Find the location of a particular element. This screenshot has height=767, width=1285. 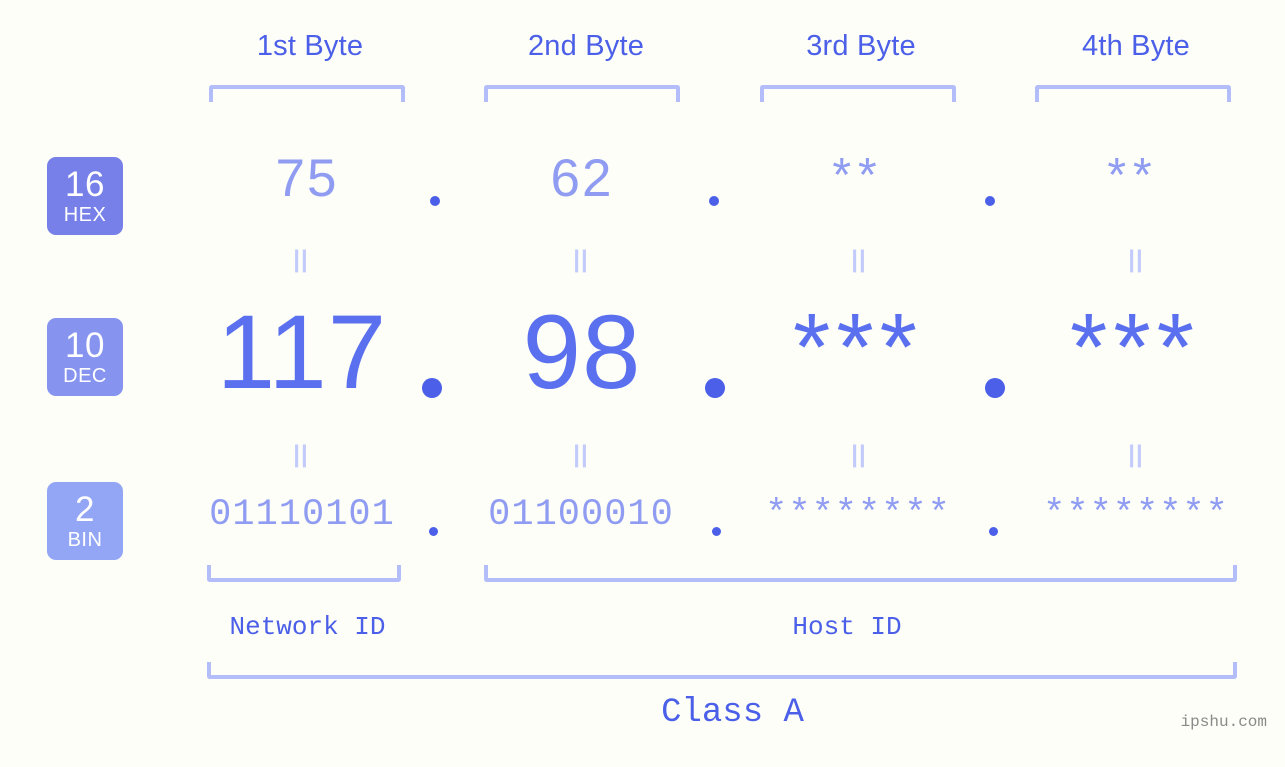

bin-octet-3: ******** is located at coordinates (858, 515).